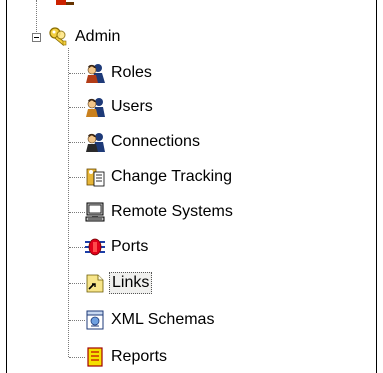  I want to click on tree-node-label: Remote Systems, so click(172, 211).